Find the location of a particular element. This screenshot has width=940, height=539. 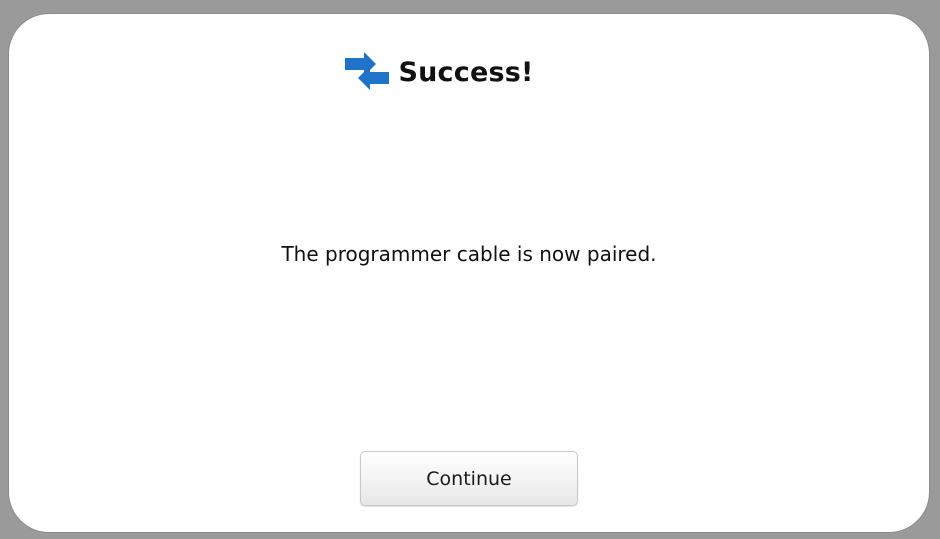

continue-button: Continue is located at coordinates (469, 478).